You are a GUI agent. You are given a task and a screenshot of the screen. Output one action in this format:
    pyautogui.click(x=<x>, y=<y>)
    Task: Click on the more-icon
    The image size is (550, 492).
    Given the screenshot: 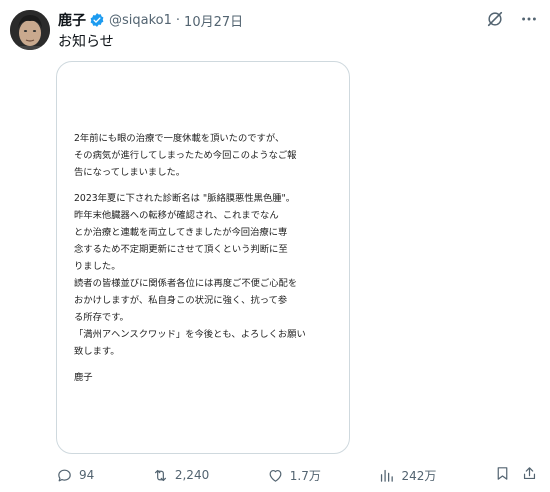 What is the action you would take?
    pyautogui.click(x=529, y=19)
    